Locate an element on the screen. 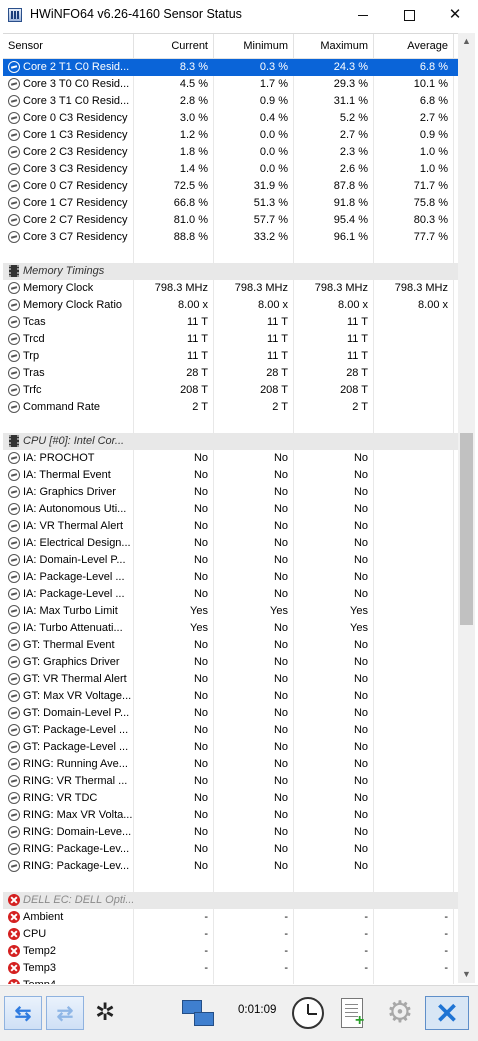  table-row: GT: Domain-Level P... No No No is located at coordinates (230, 713).